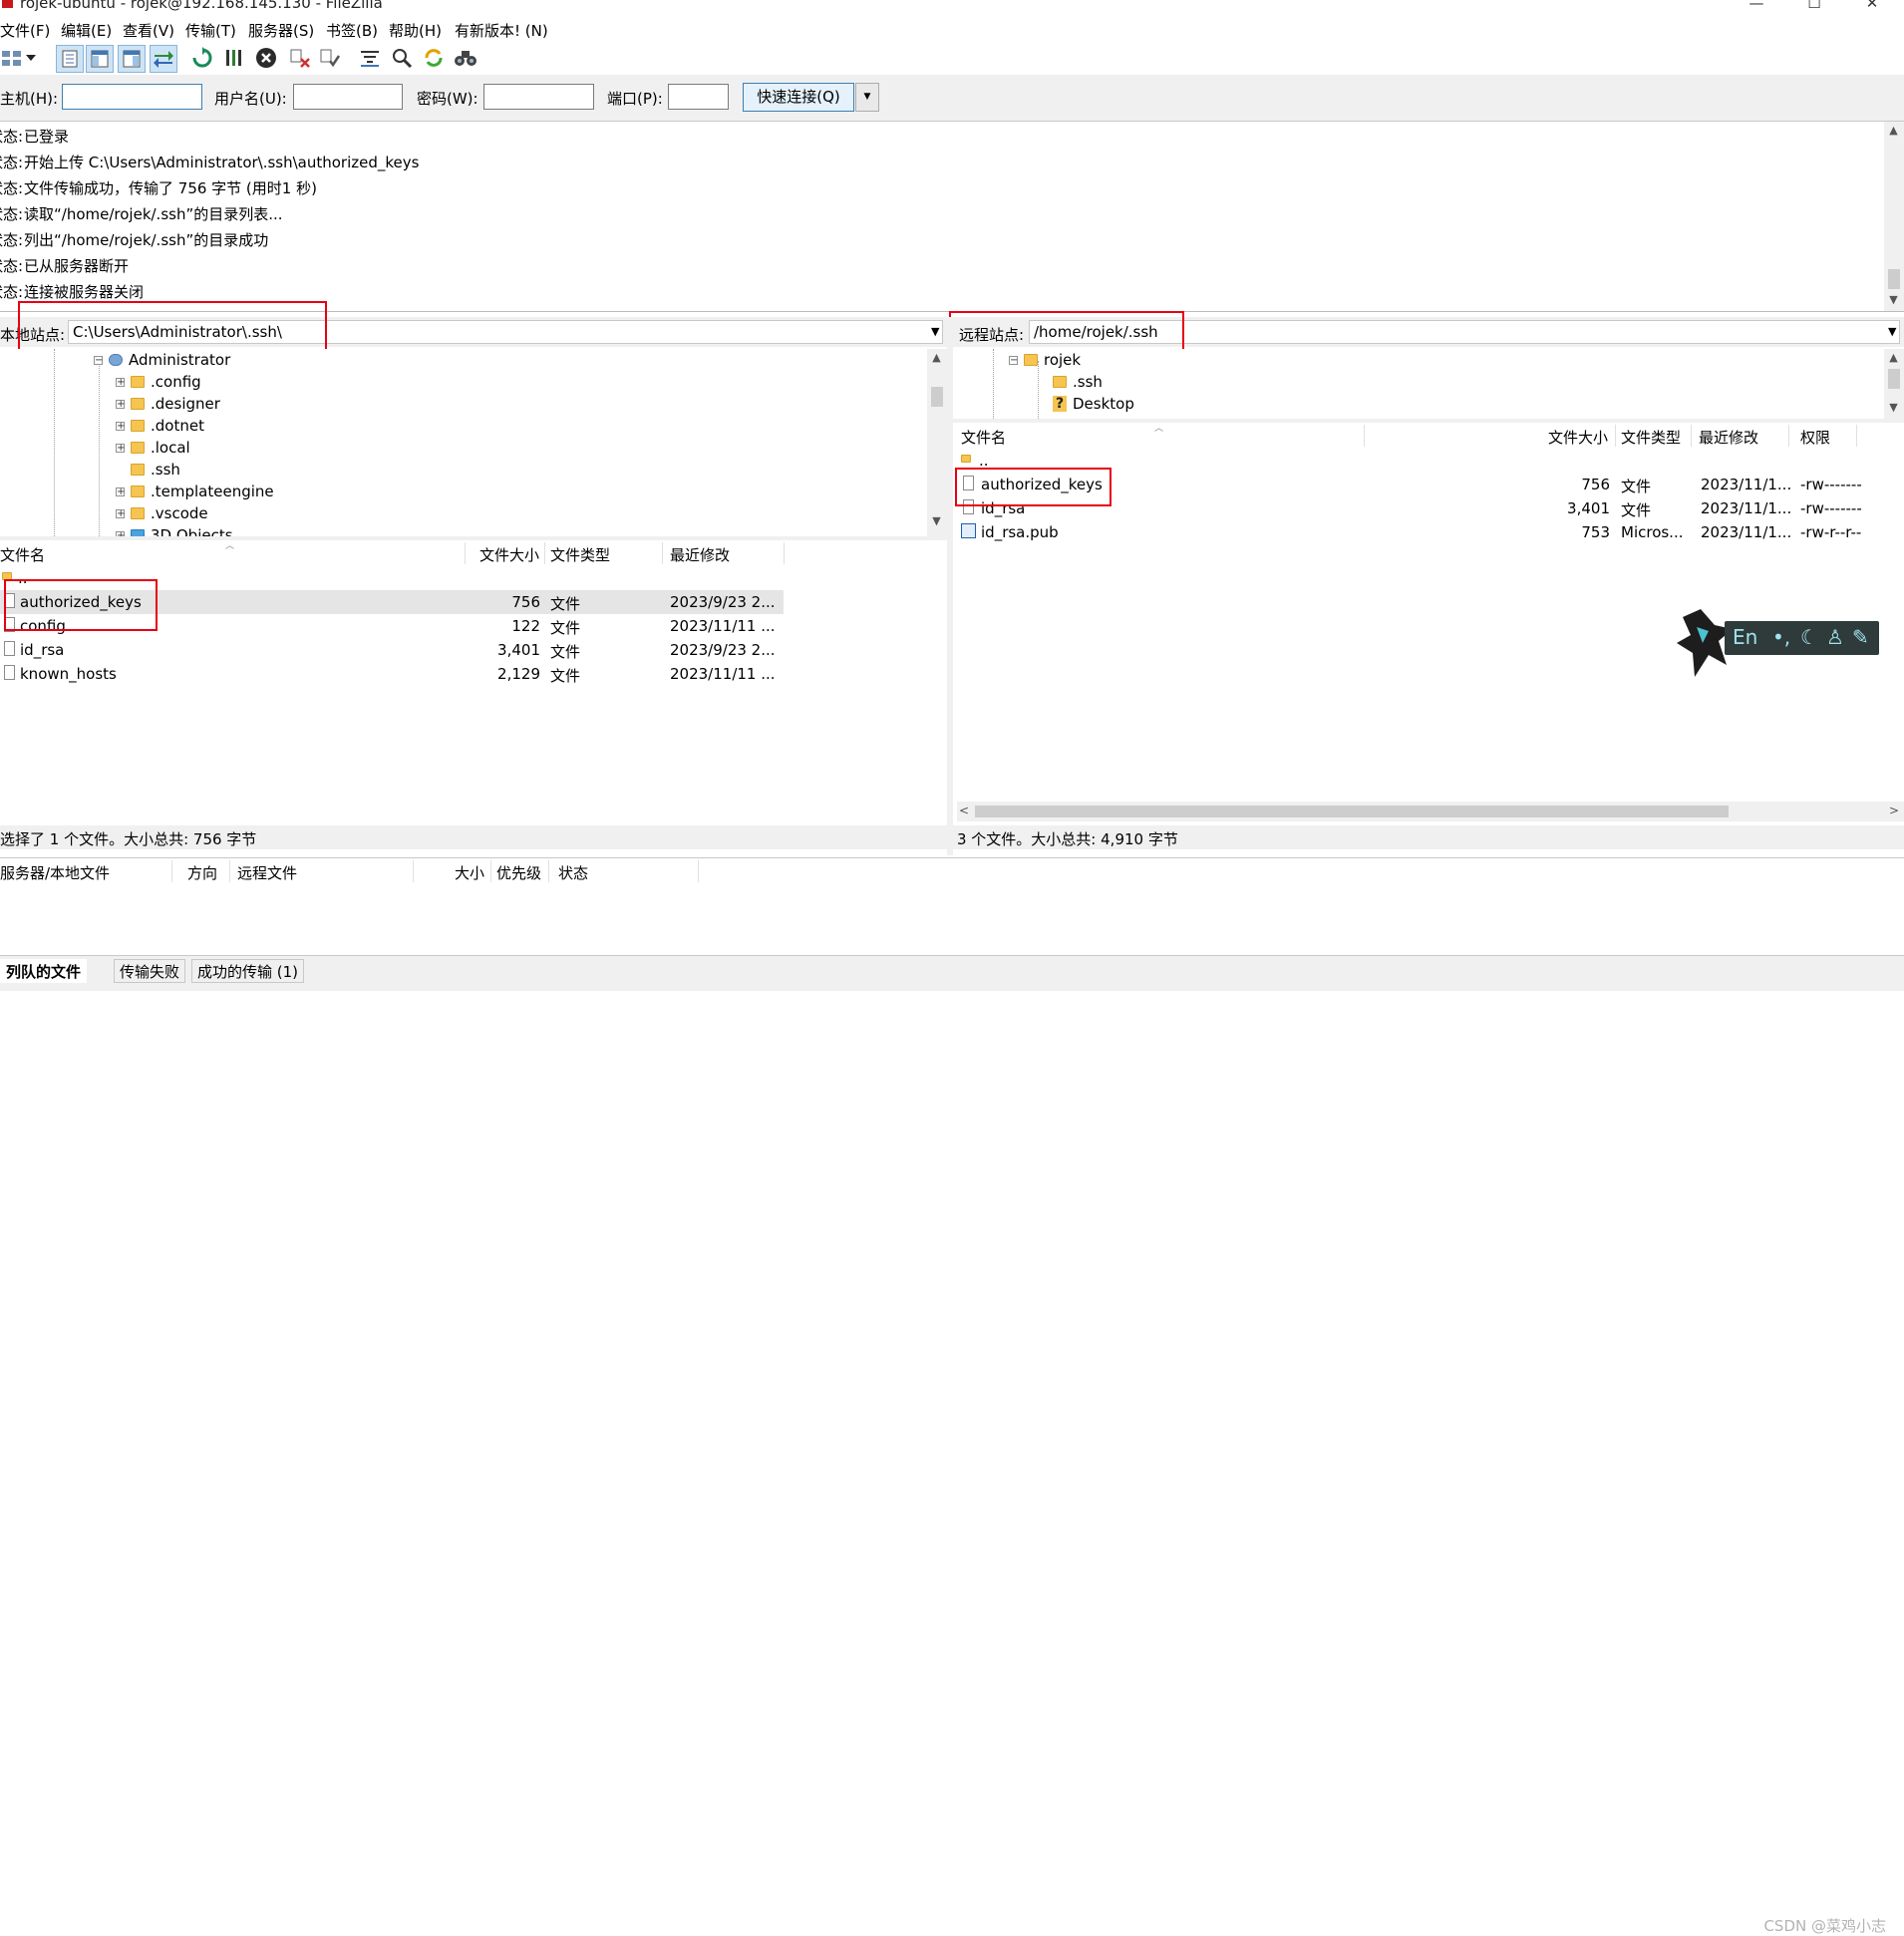  I want to click on wrench-icon: ✎, so click(1860, 637).